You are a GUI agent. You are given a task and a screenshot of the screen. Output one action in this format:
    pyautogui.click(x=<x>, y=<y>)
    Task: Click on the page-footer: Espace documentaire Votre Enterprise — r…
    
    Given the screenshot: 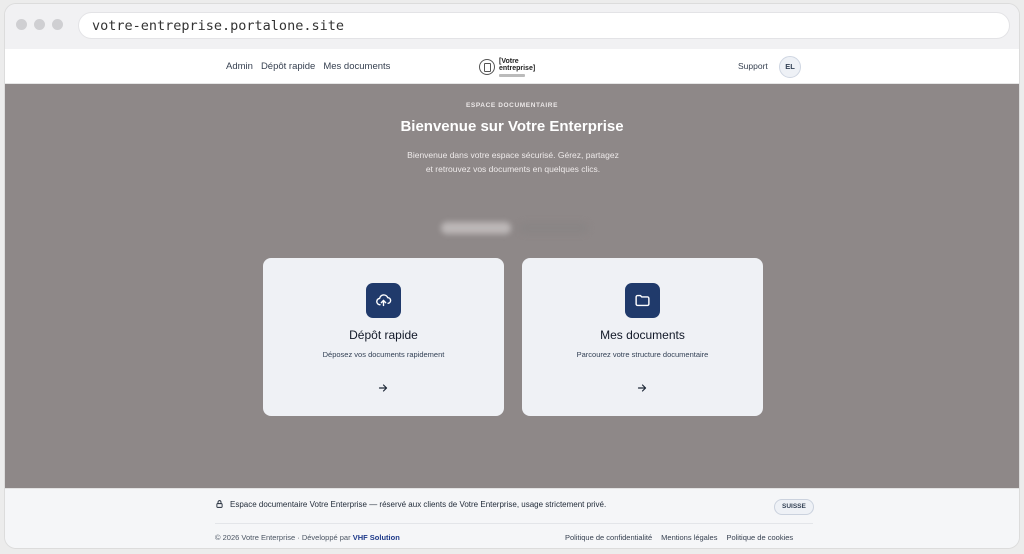 What is the action you would take?
    pyautogui.click(x=512, y=518)
    